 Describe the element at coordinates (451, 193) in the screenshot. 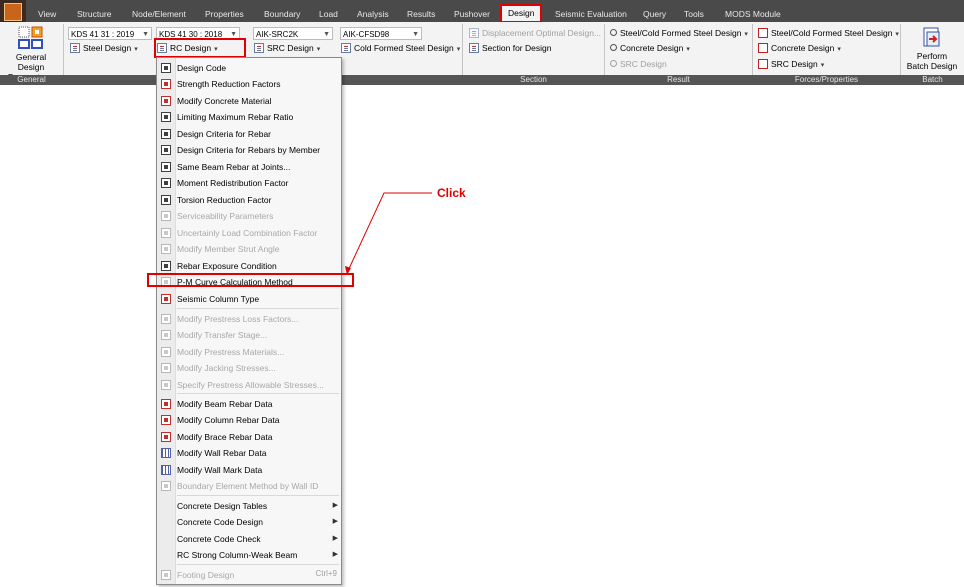

I see `click-annotation-label: Click` at that location.